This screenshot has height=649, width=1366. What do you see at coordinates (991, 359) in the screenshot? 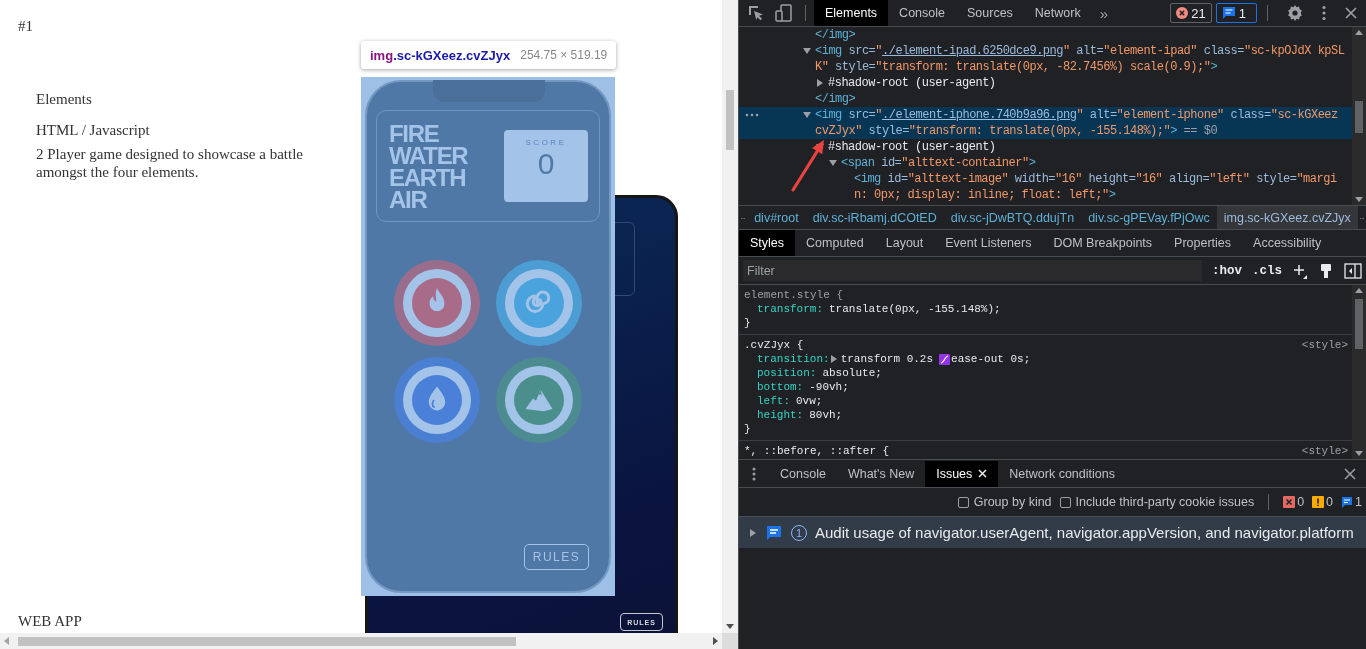
I see `css-value: ease-out 0s;` at bounding box center [991, 359].